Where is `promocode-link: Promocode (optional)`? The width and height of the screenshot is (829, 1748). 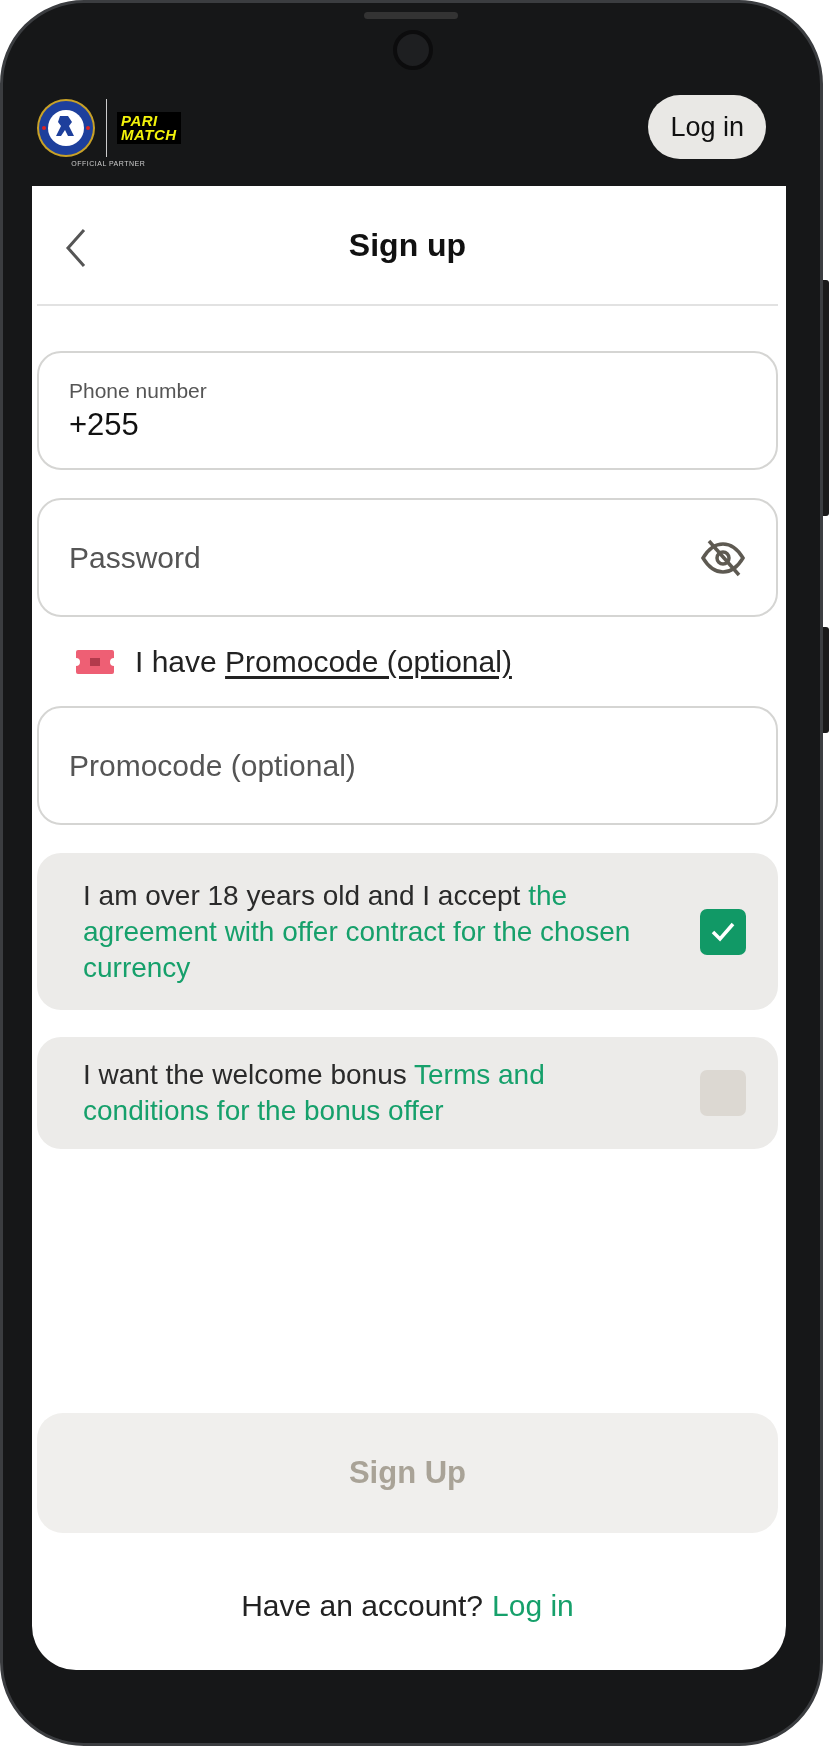 promocode-link: Promocode (optional) is located at coordinates (368, 661).